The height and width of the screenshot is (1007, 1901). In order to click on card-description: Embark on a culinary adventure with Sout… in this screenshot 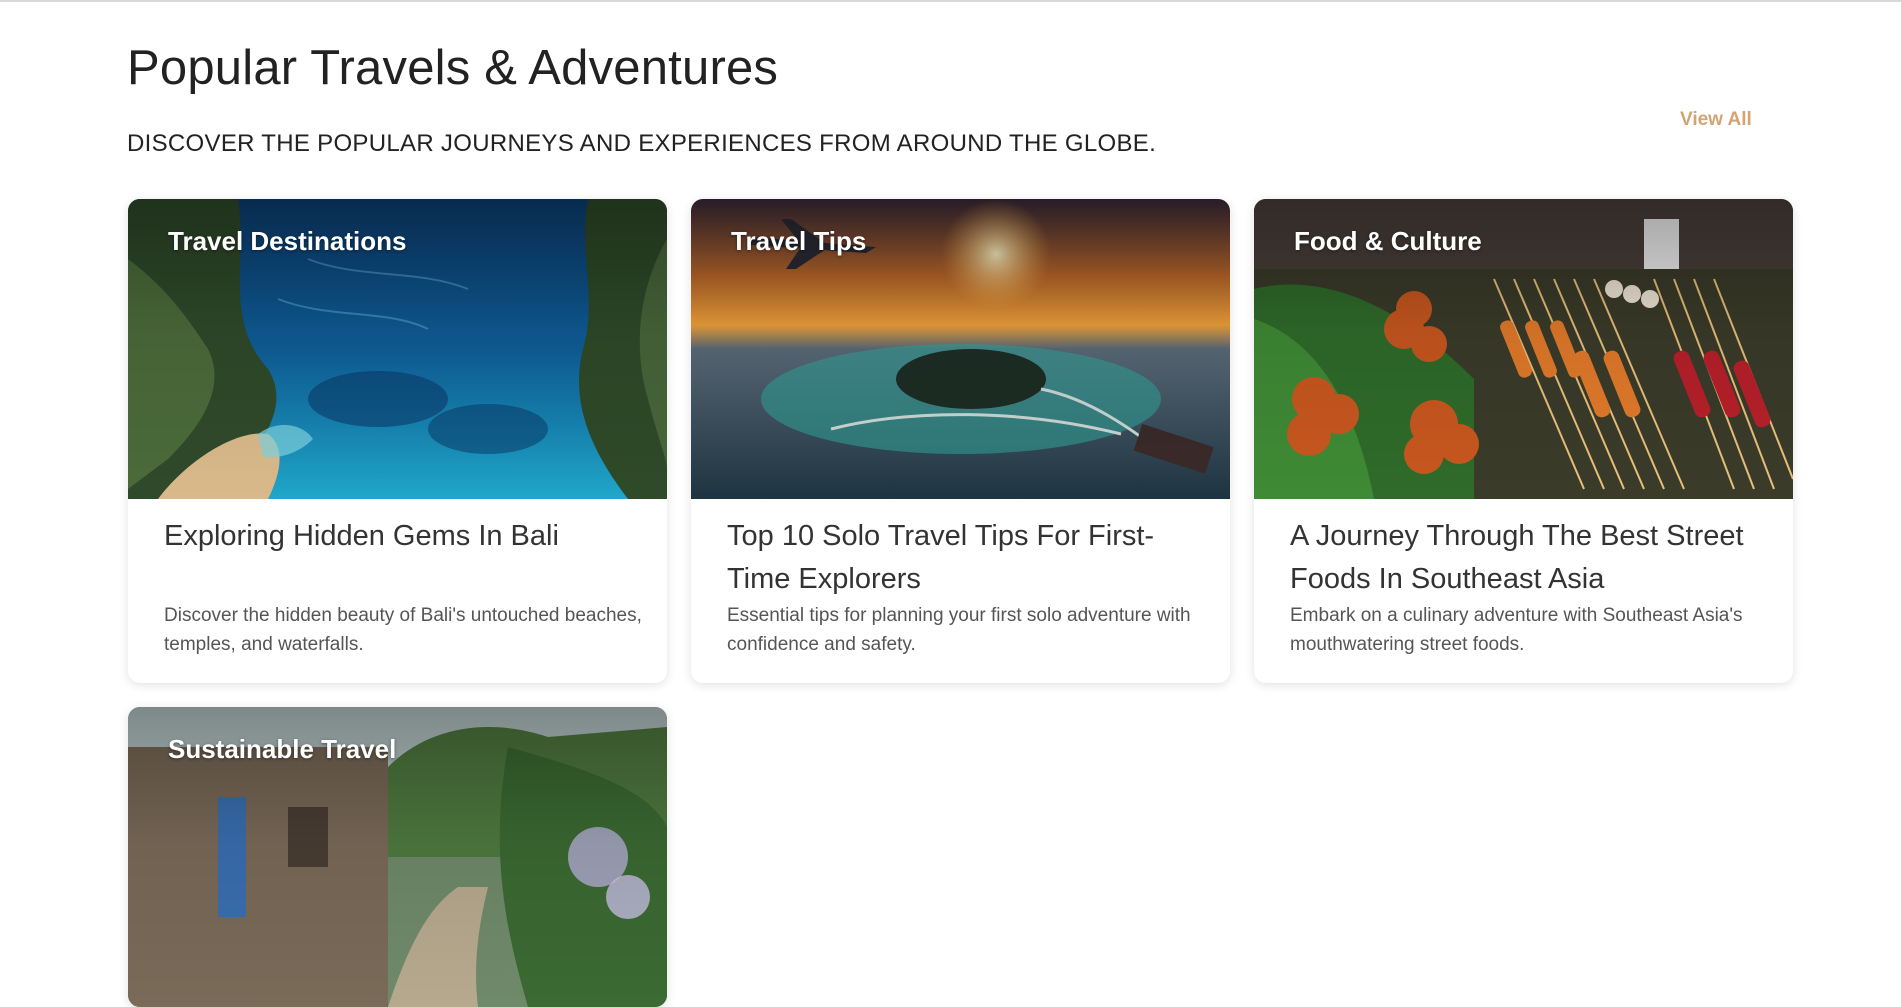, I will do `click(1516, 630)`.